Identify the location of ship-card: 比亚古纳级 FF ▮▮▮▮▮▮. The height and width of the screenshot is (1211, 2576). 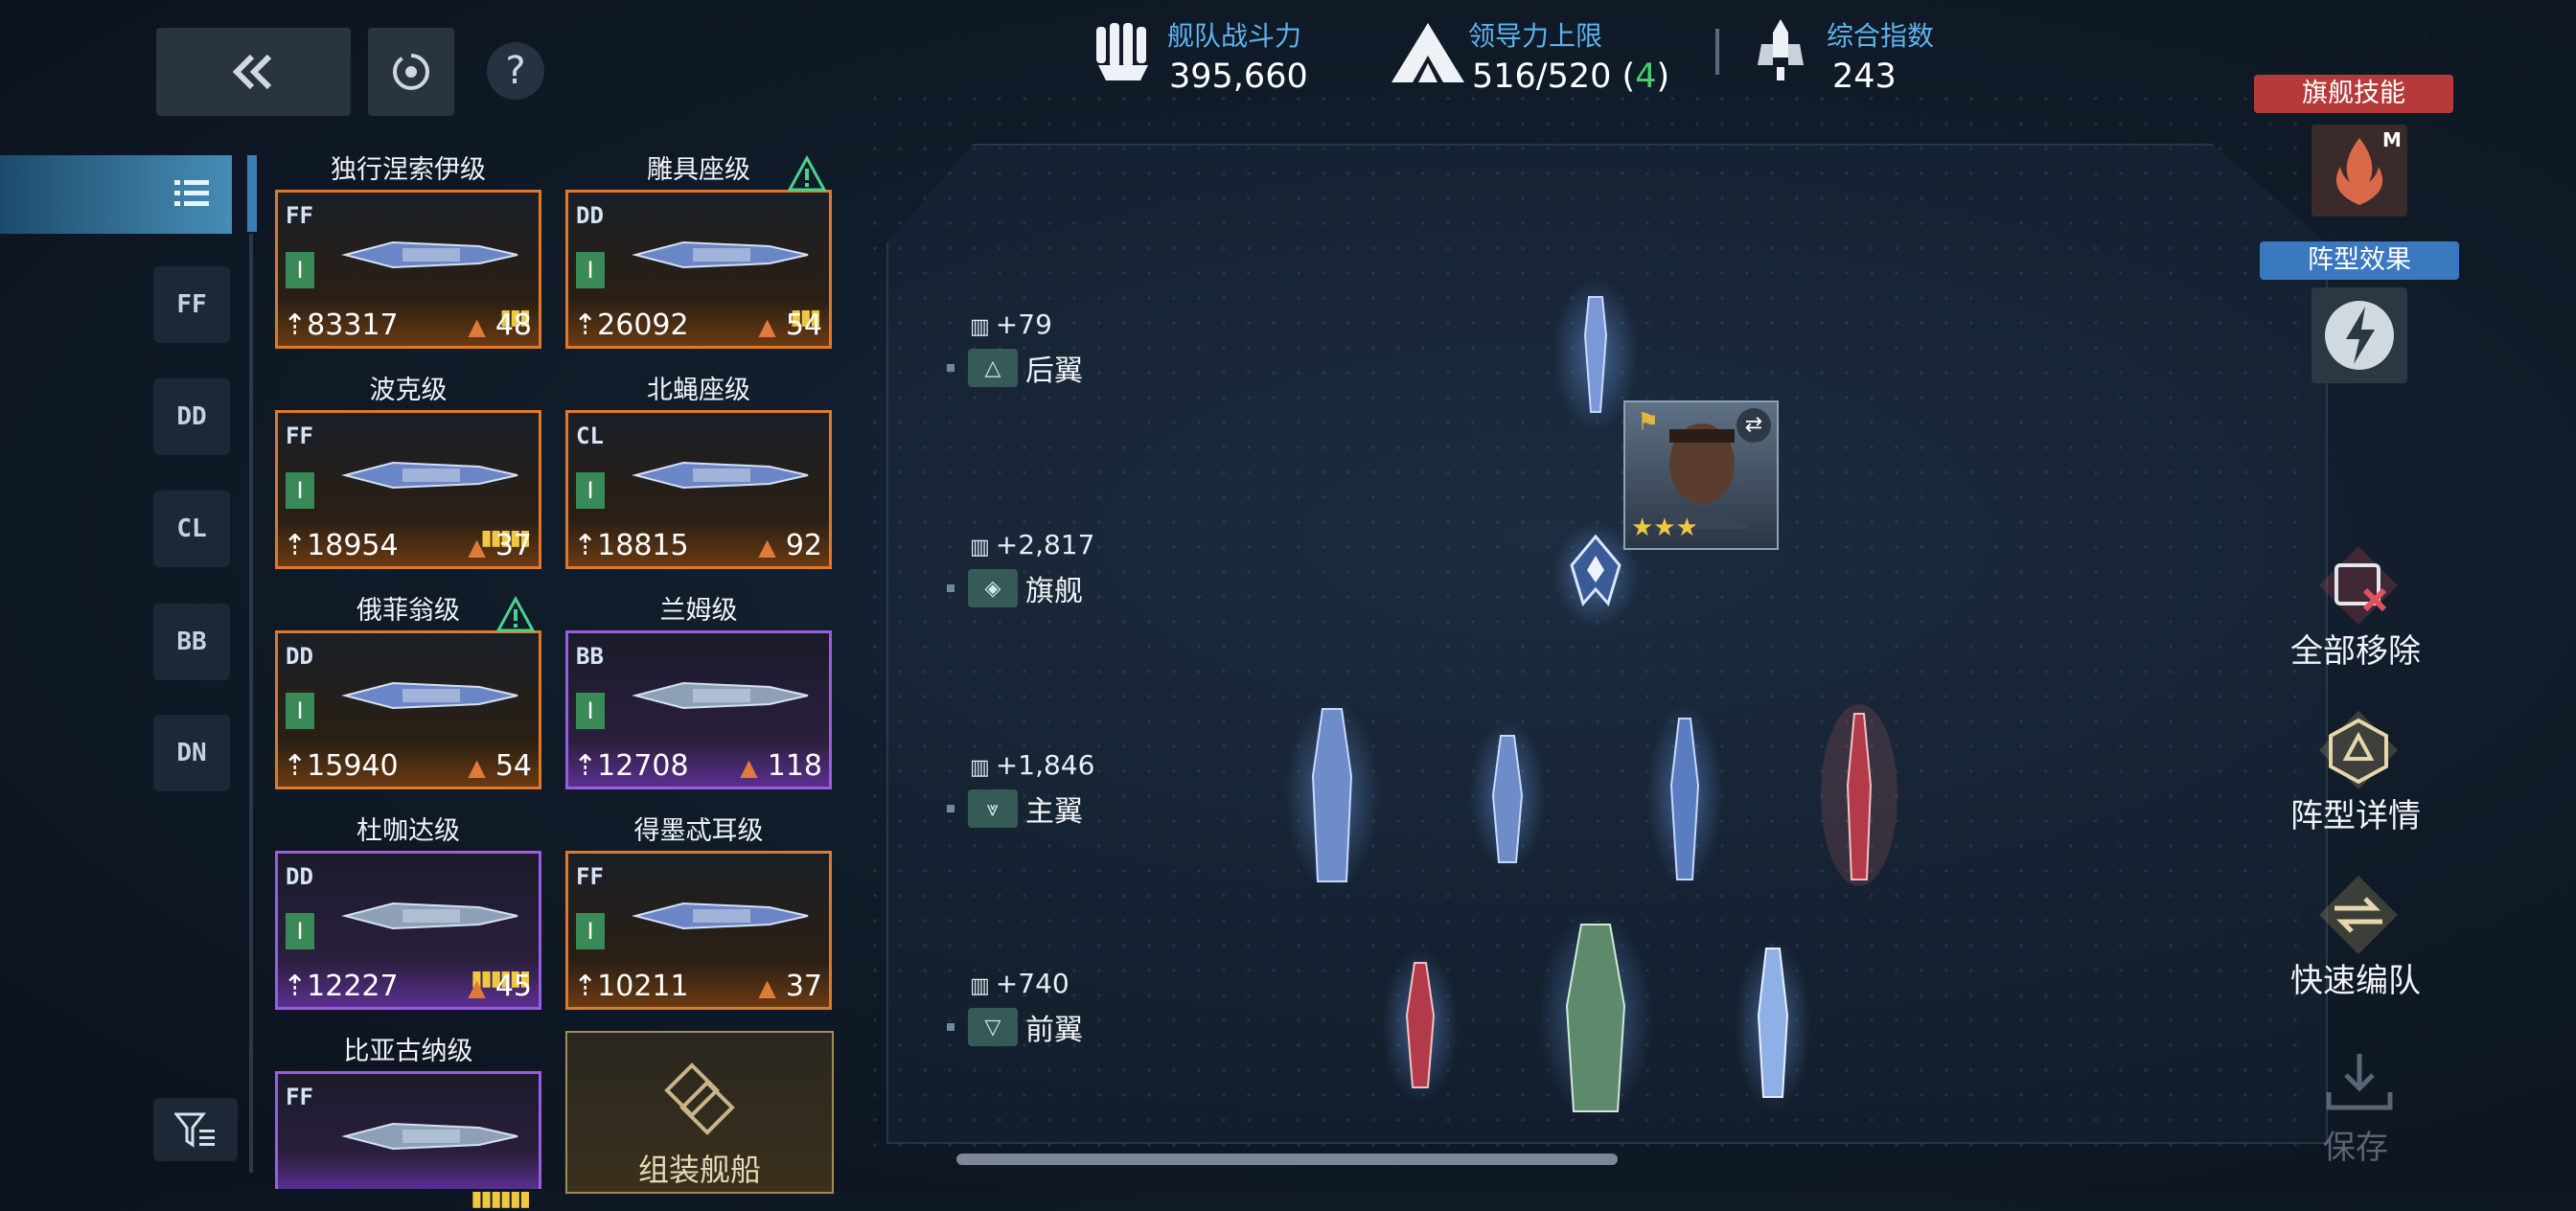
(408, 1123).